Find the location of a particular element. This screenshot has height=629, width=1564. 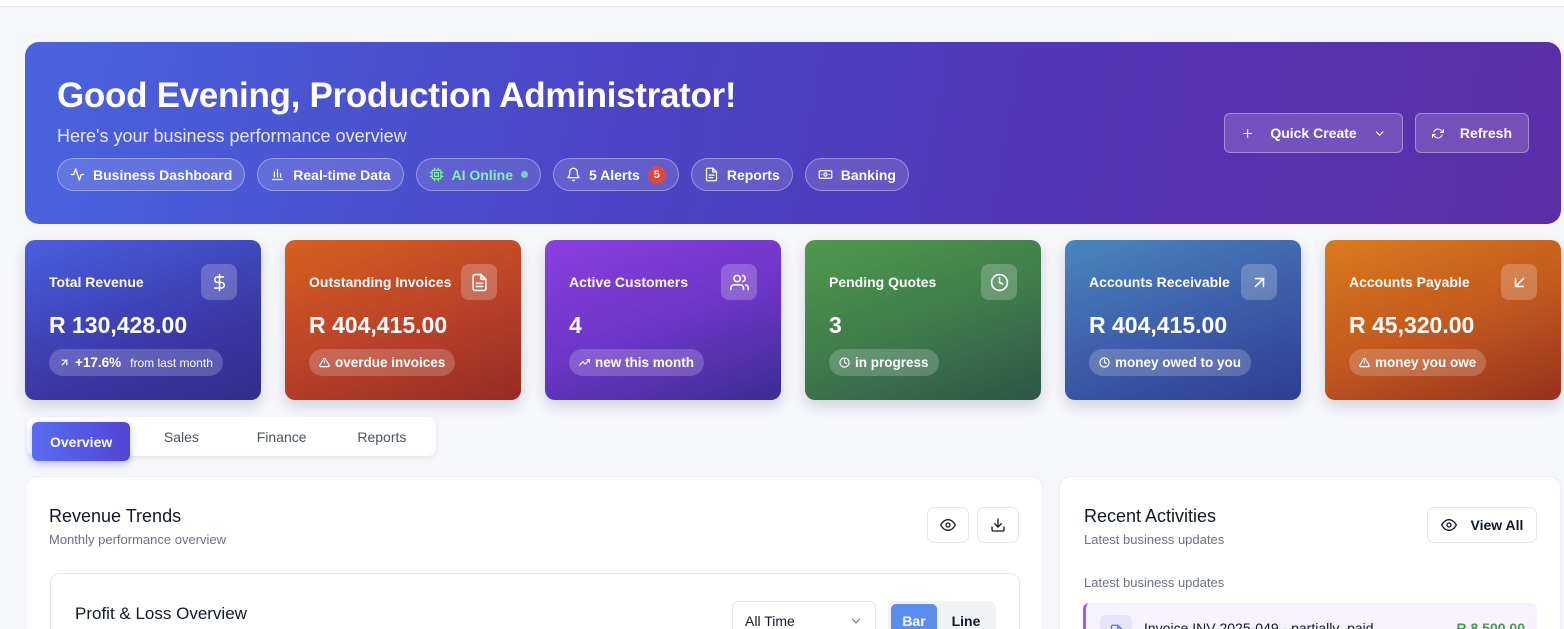

toggle-bar: Bar is located at coordinates (914, 616).